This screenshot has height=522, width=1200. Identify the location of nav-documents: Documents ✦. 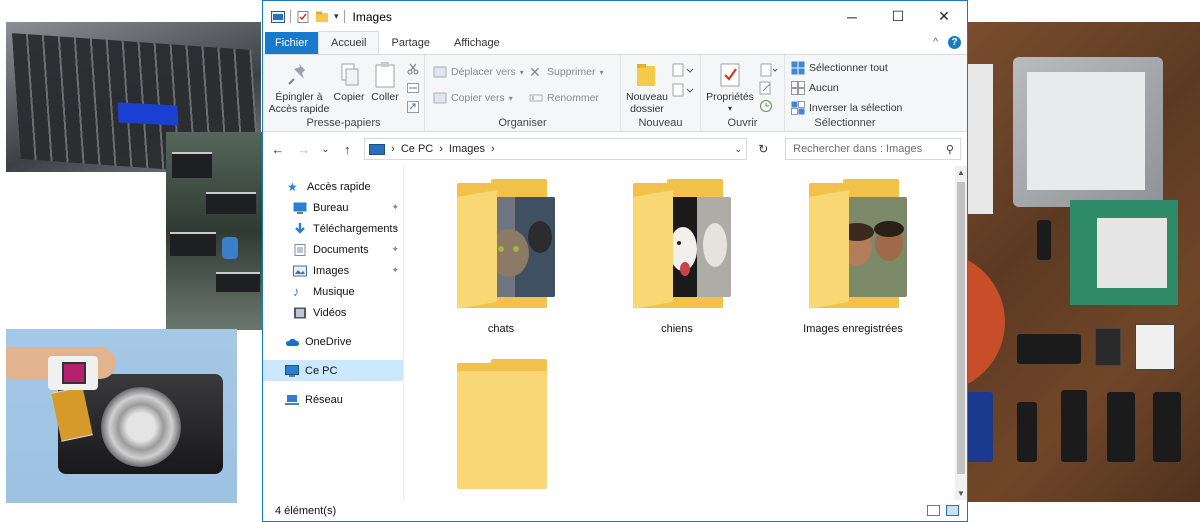
(333, 249).